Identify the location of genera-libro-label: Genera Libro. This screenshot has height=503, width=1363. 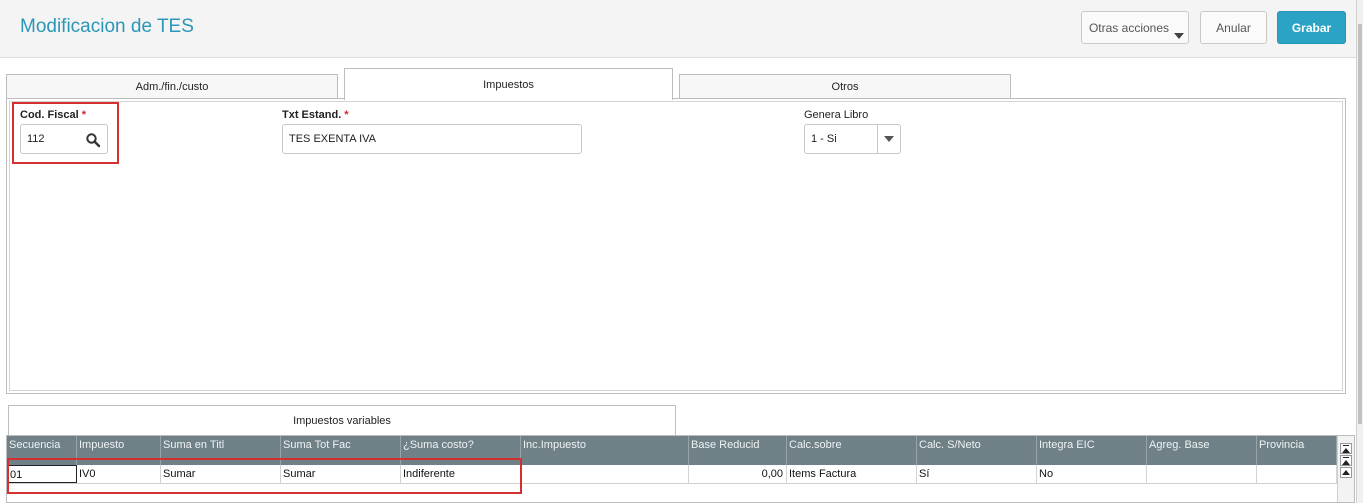
(836, 115).